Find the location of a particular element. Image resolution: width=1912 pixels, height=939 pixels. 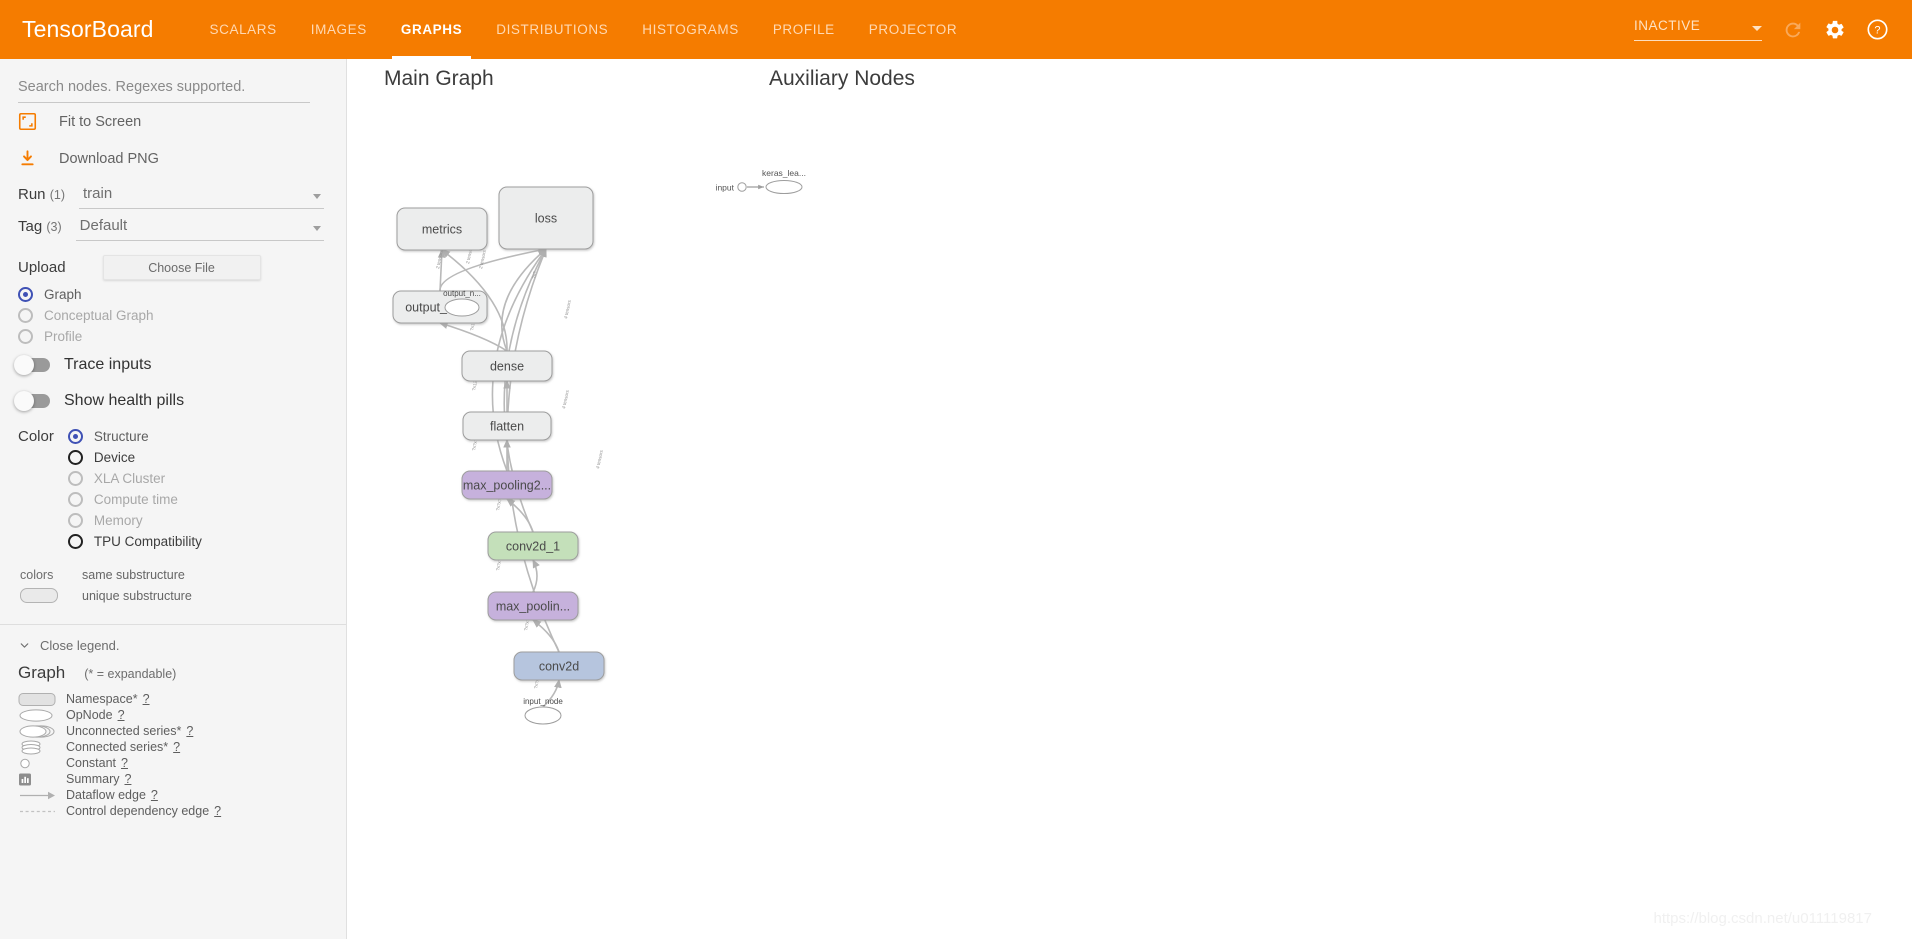

help-button: ? is located at coordinates (1877, 30).